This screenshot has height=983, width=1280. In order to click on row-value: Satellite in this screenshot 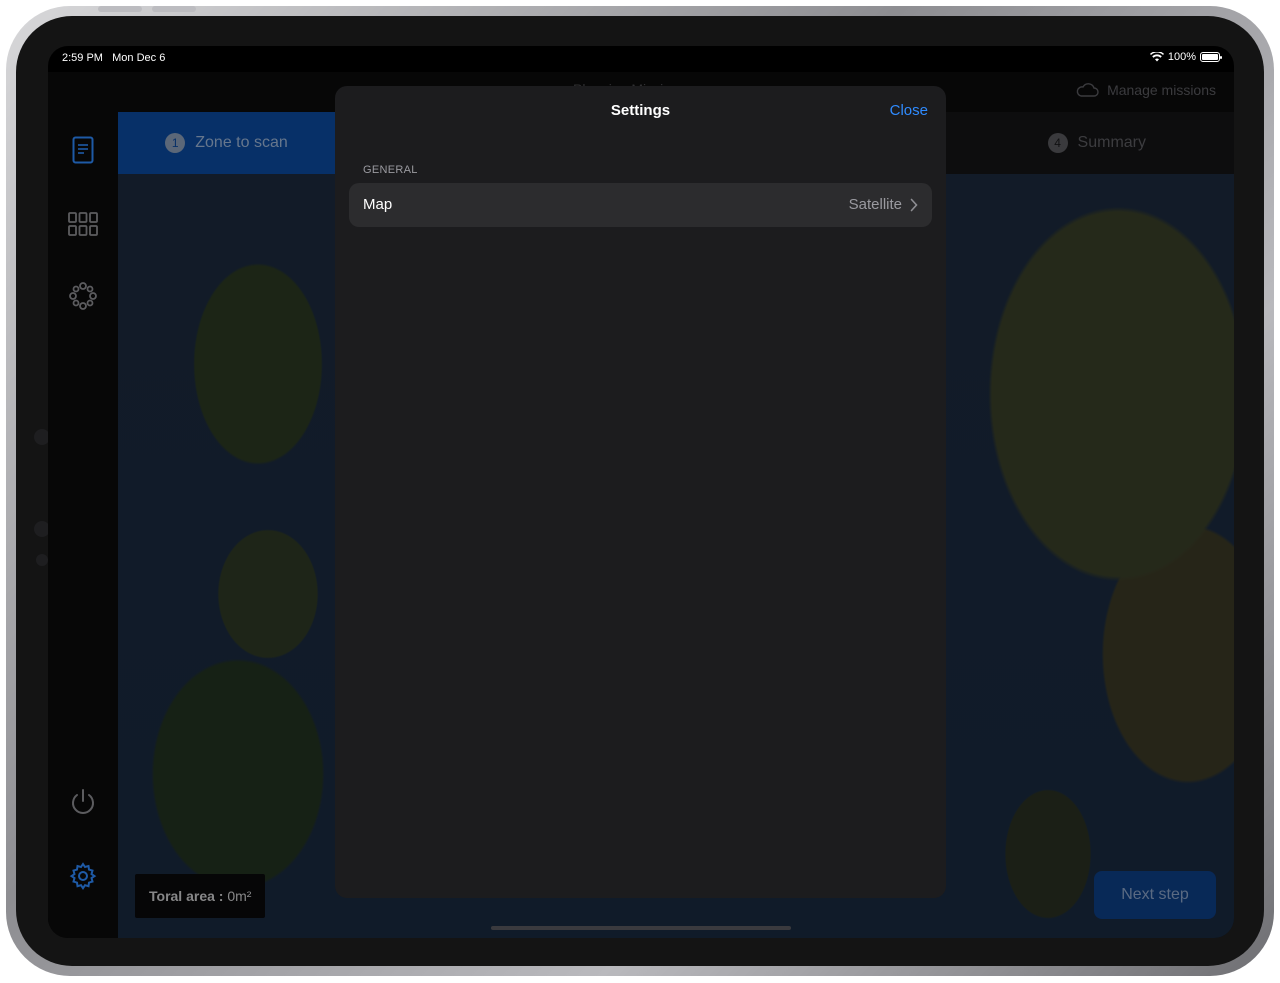, I will do `click(875, 204)`.